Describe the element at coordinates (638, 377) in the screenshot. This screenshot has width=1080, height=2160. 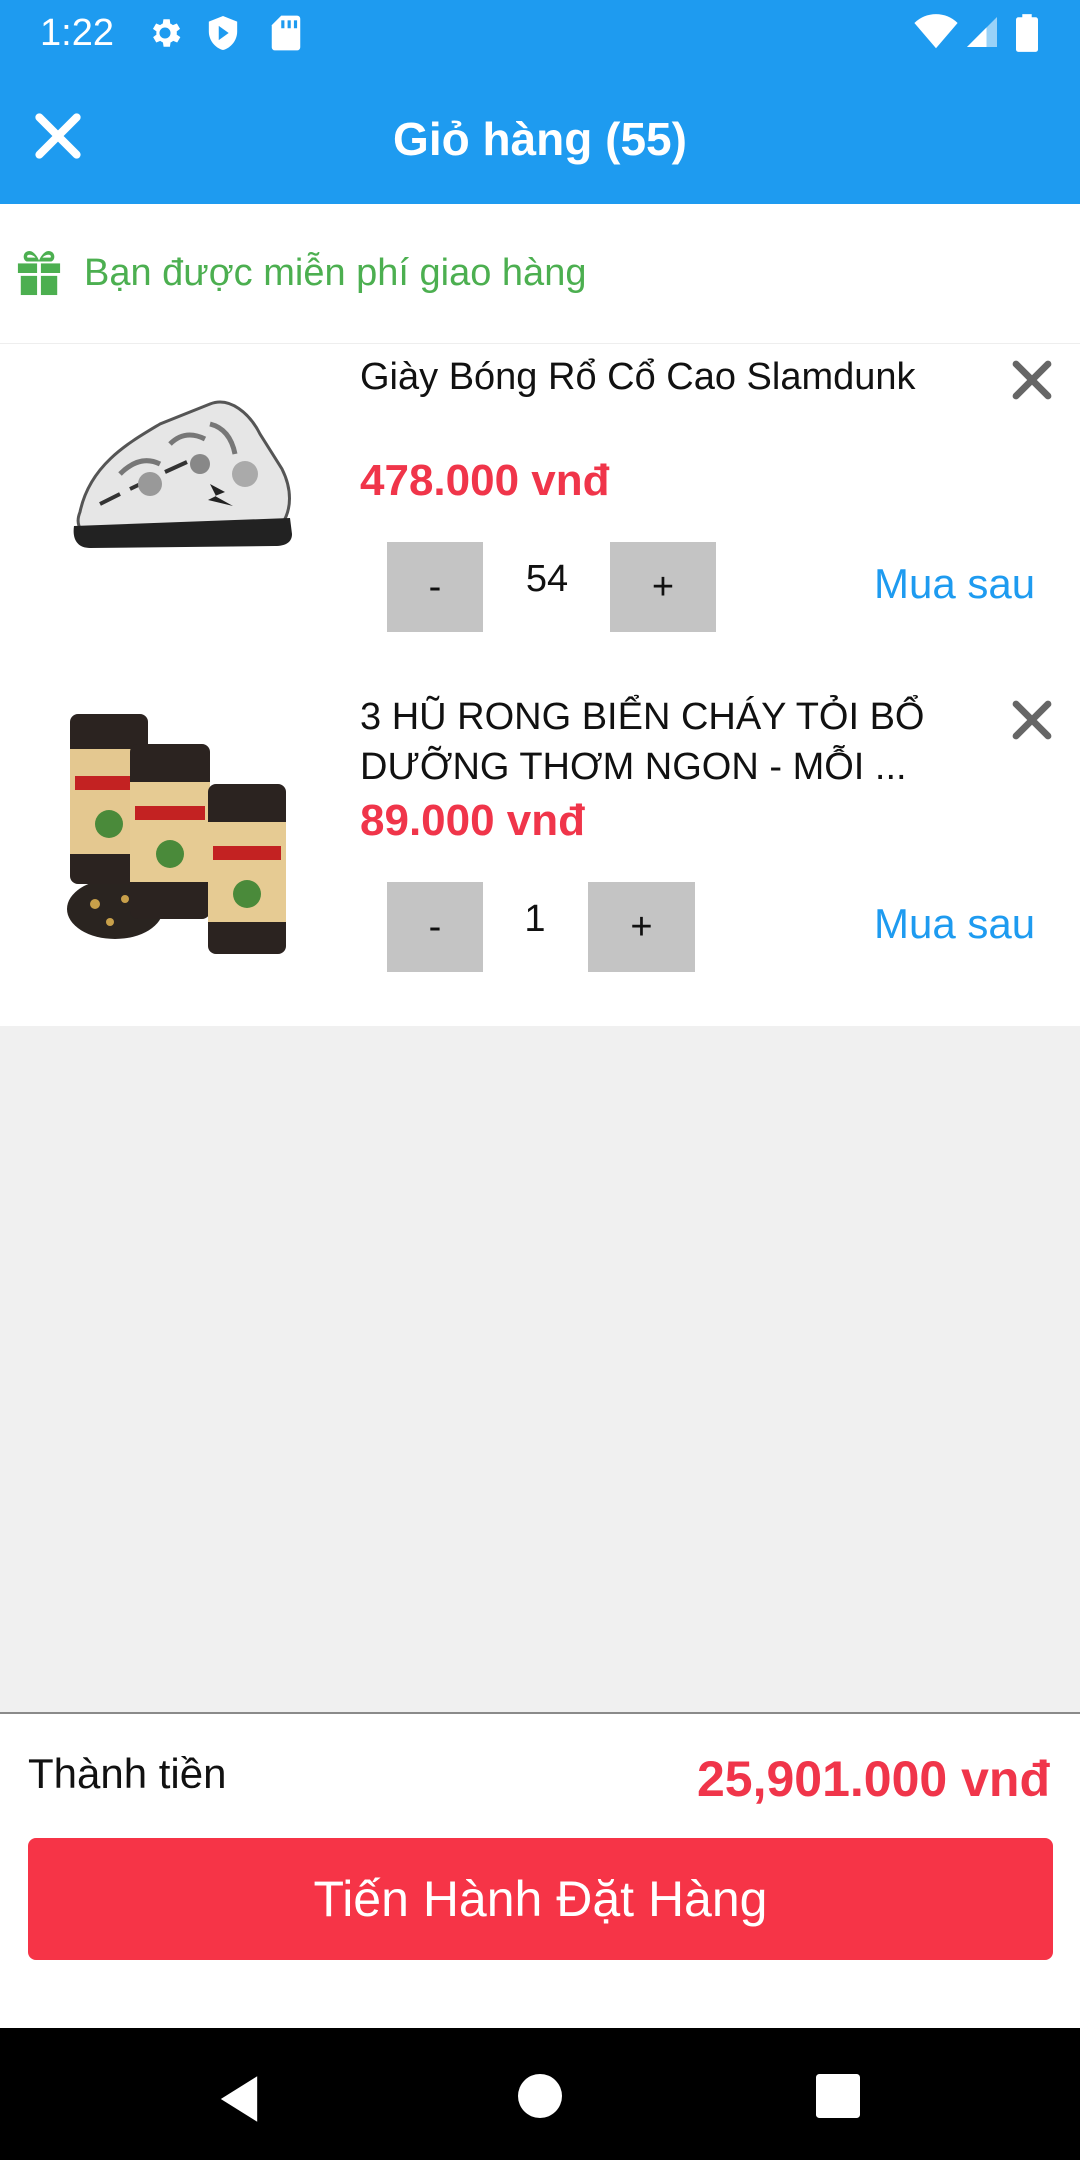
I see `product-name: Giày Bóng Rổ Cổ Cao Slamdunk` at that location.